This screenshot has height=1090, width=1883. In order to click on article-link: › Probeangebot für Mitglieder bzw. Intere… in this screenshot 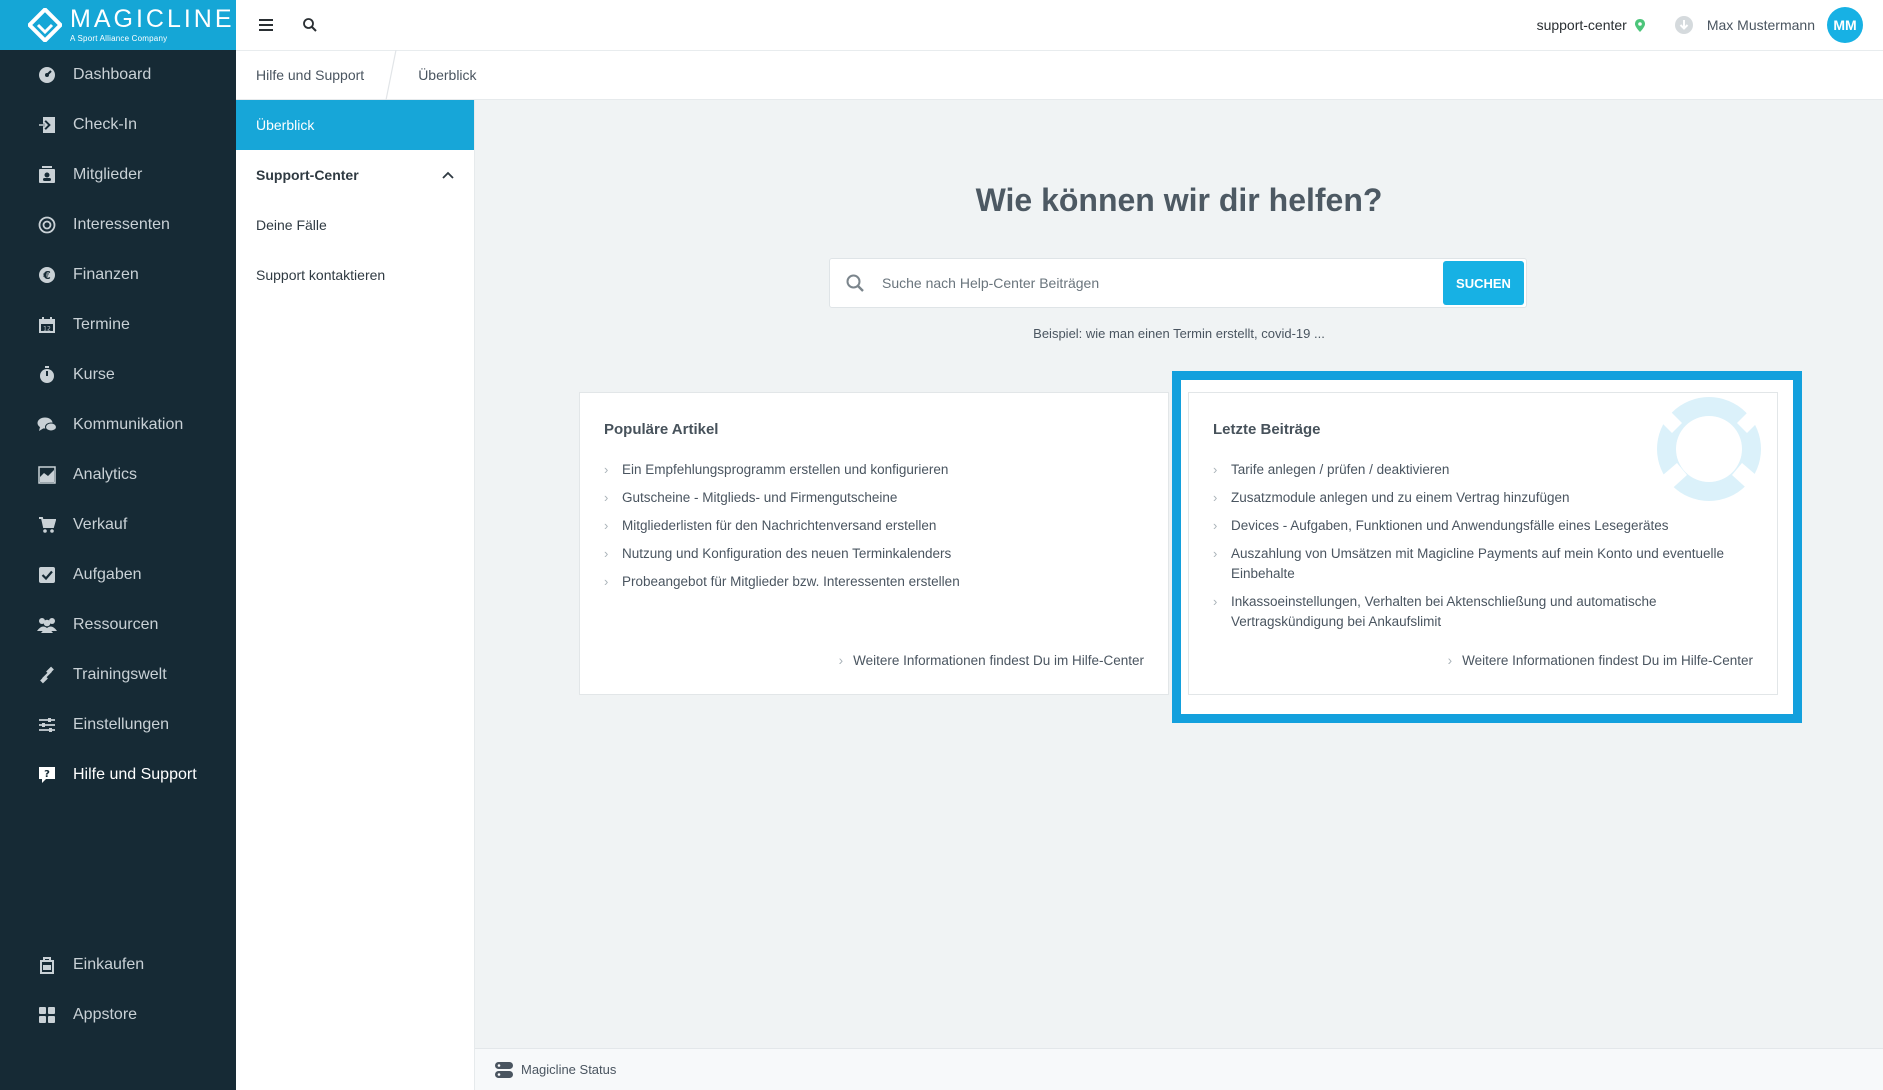, I will do `click(866, 582)`.